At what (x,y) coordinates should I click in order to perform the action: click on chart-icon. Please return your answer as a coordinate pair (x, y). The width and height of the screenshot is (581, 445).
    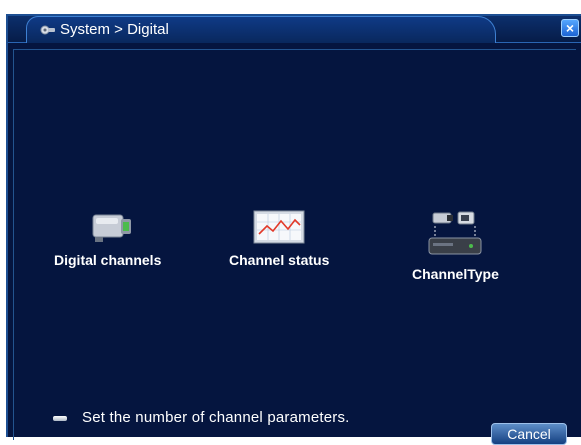
    Looking at the image, I should click on (279, 227).